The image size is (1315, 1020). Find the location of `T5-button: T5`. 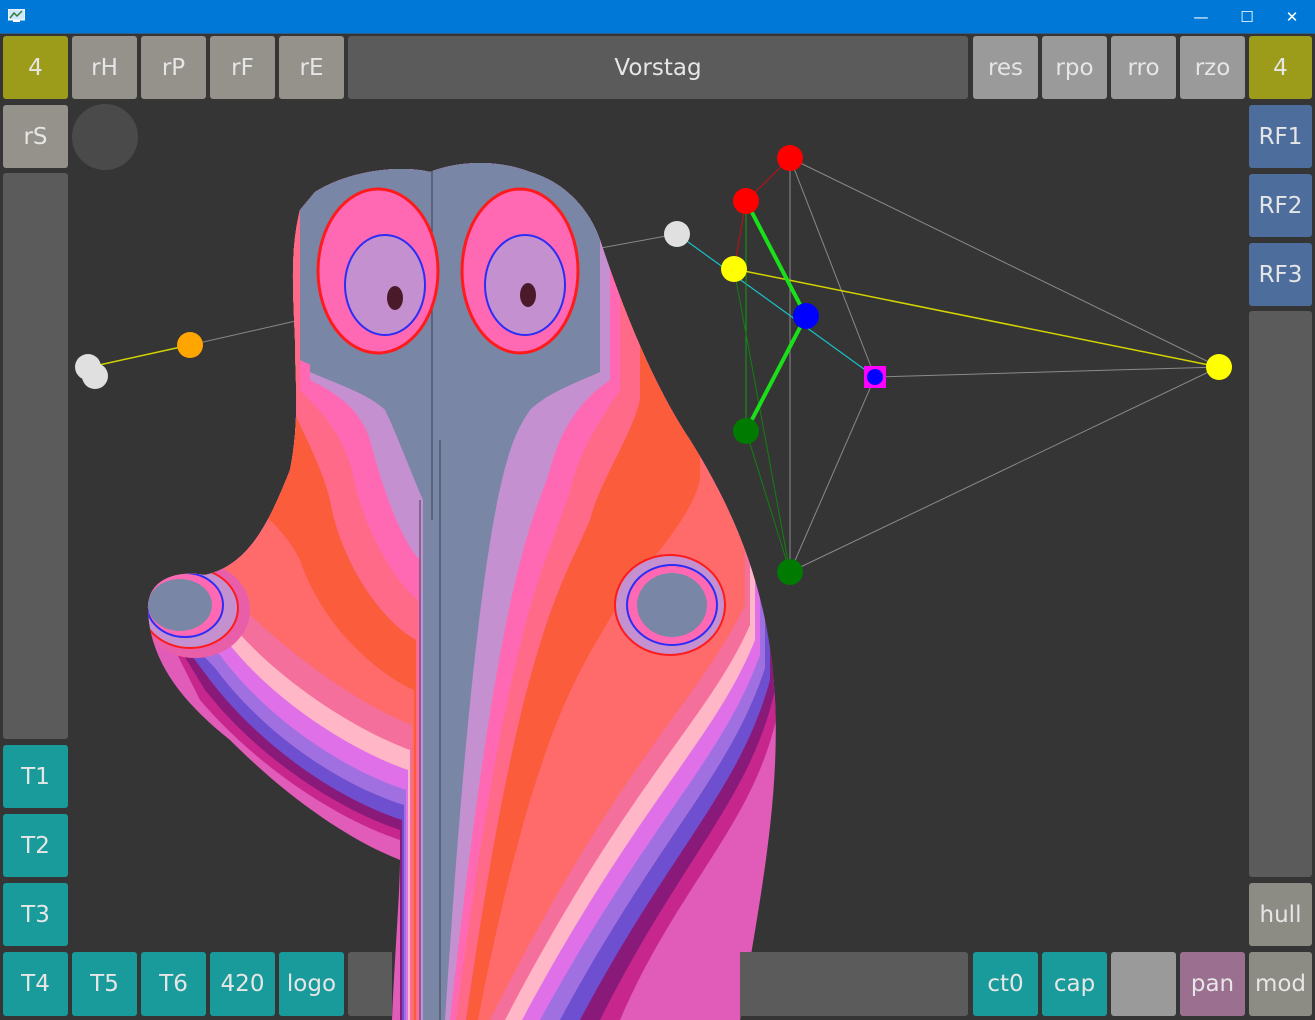

T5-button: T5 is located at coordinates (104, 984).